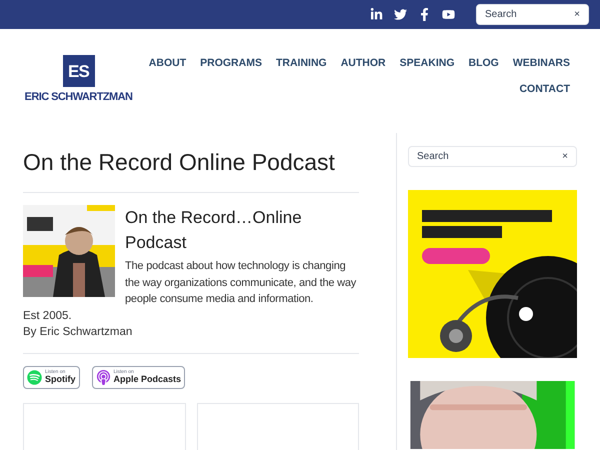  What do you see at coordinates (214, 230) in the screenshot?
I see `podcast-title: On the Record…Online Podcast` at bounding box center [214, 230].